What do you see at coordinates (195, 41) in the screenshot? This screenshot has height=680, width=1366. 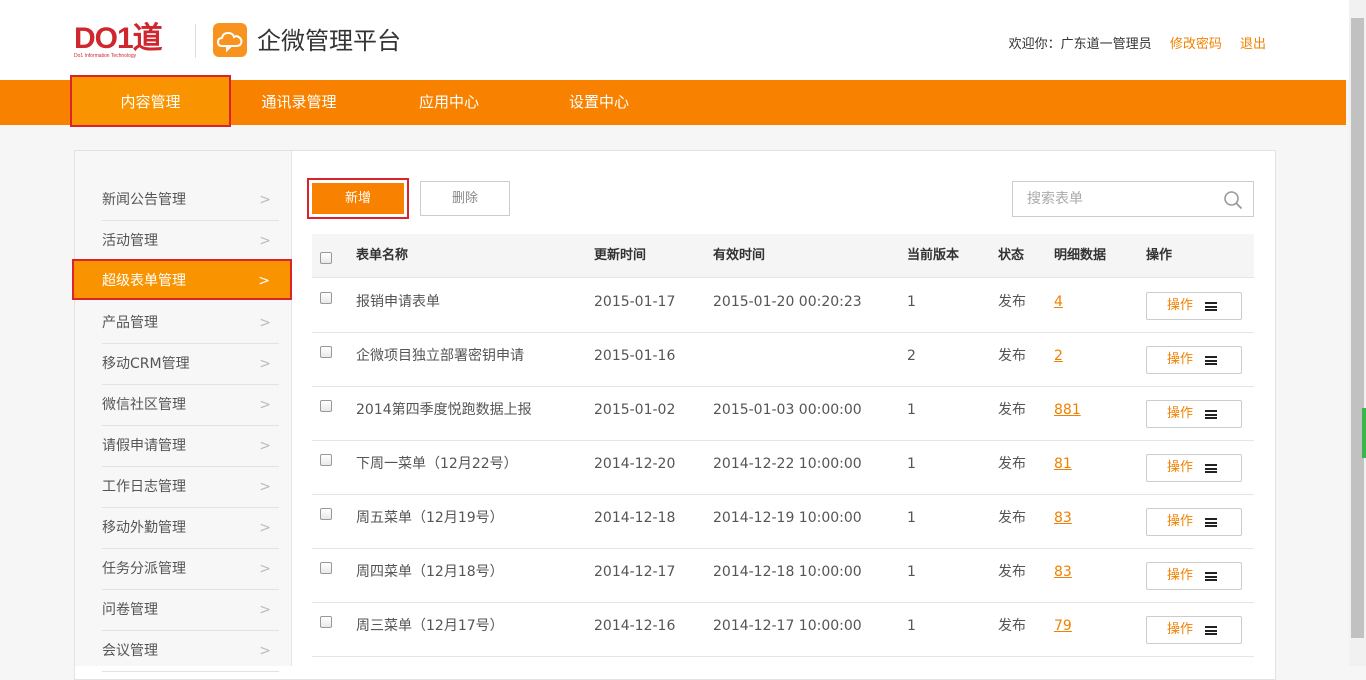 I see `logo-divider` at bounding box center [195, 41].